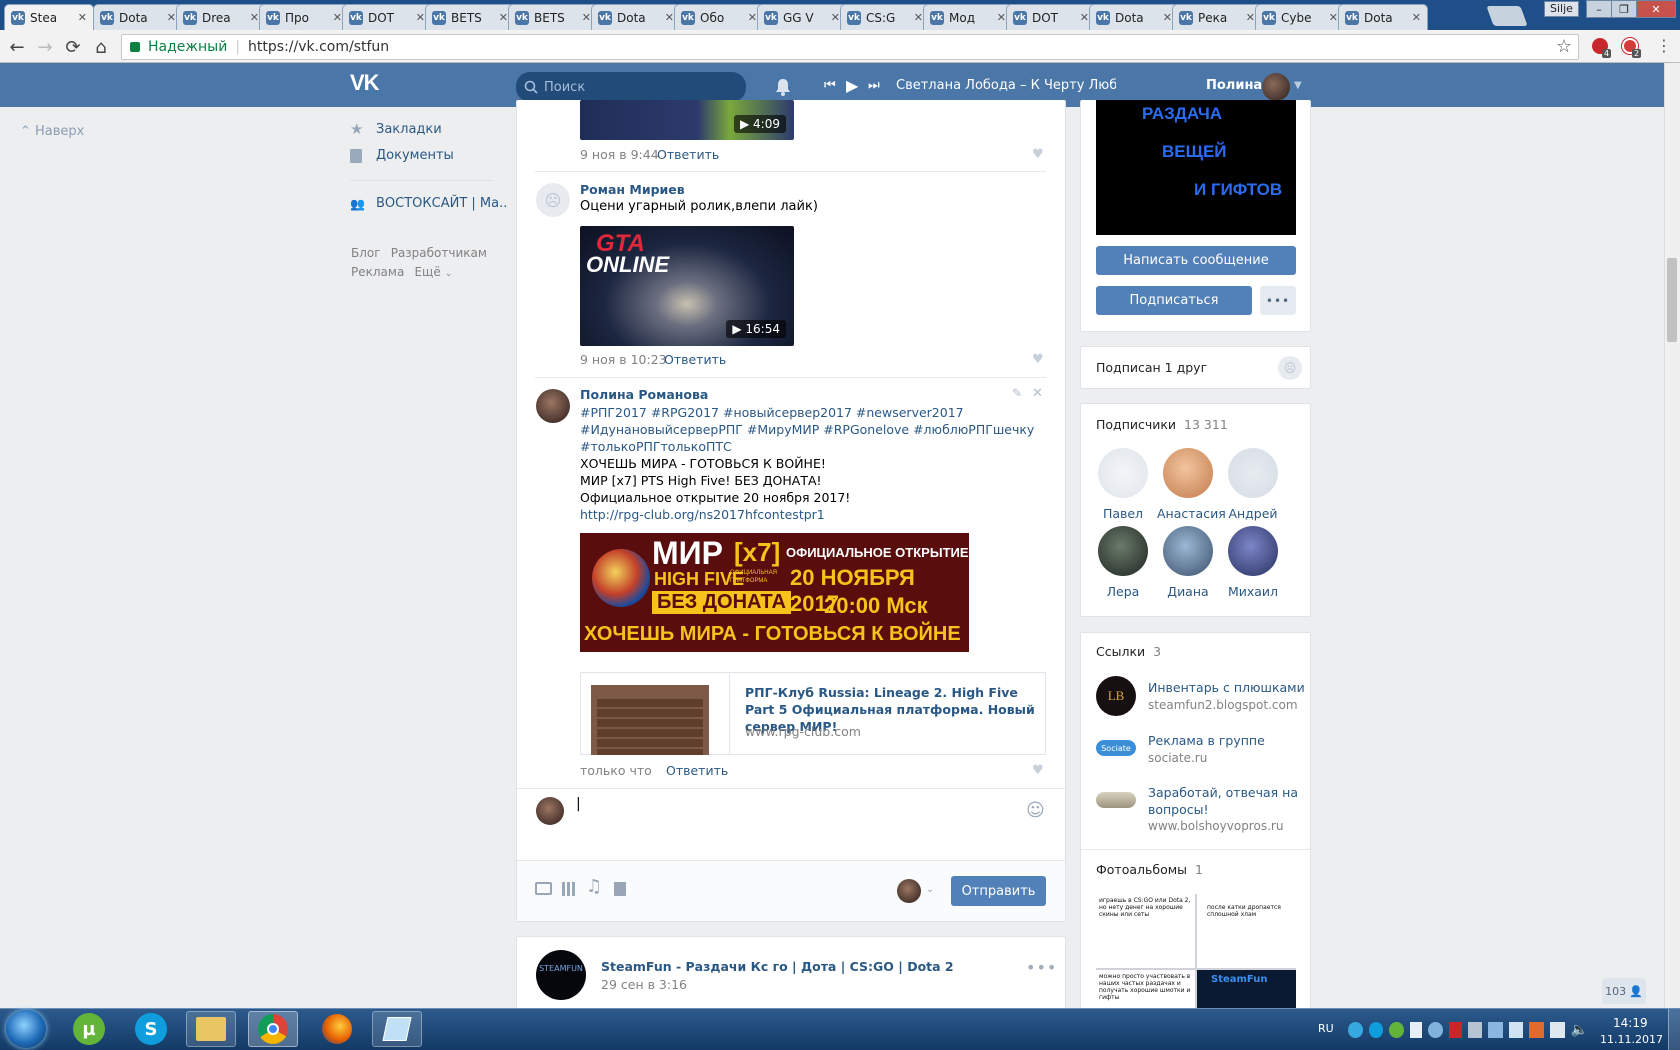  I want to click on comment-input: |, so click(798, 824).